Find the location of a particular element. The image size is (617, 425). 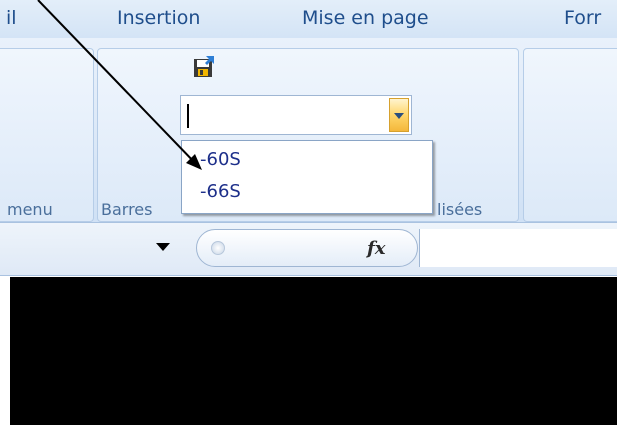

annotation-arrow-icon is located at coordinates (119, 85).